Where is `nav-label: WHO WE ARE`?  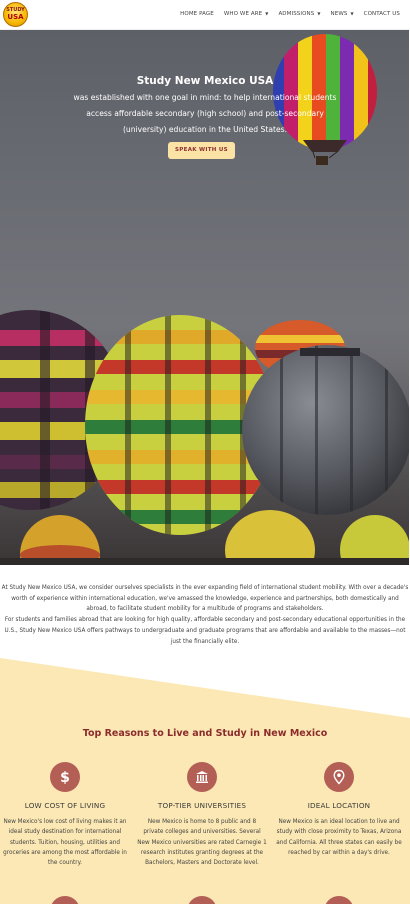 nav-label: WHO WE ARE is located at coordinates (243, 14).